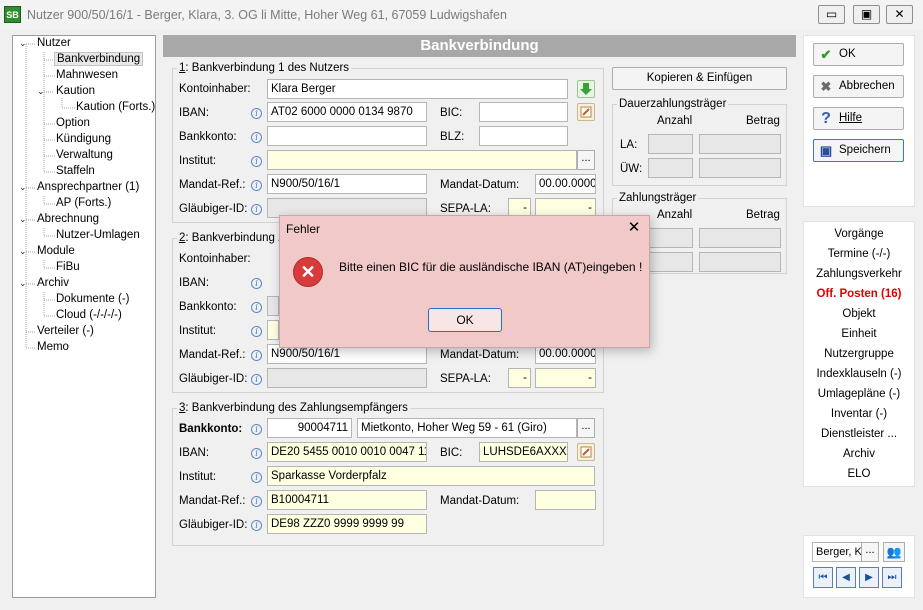 The image size is (923, 610). What do you see at coordinates (347, 452) in the screenshot?
I see `iban-3-field: DE20 5455 0010 0010 0047 11` at bounding box center [347, 452].